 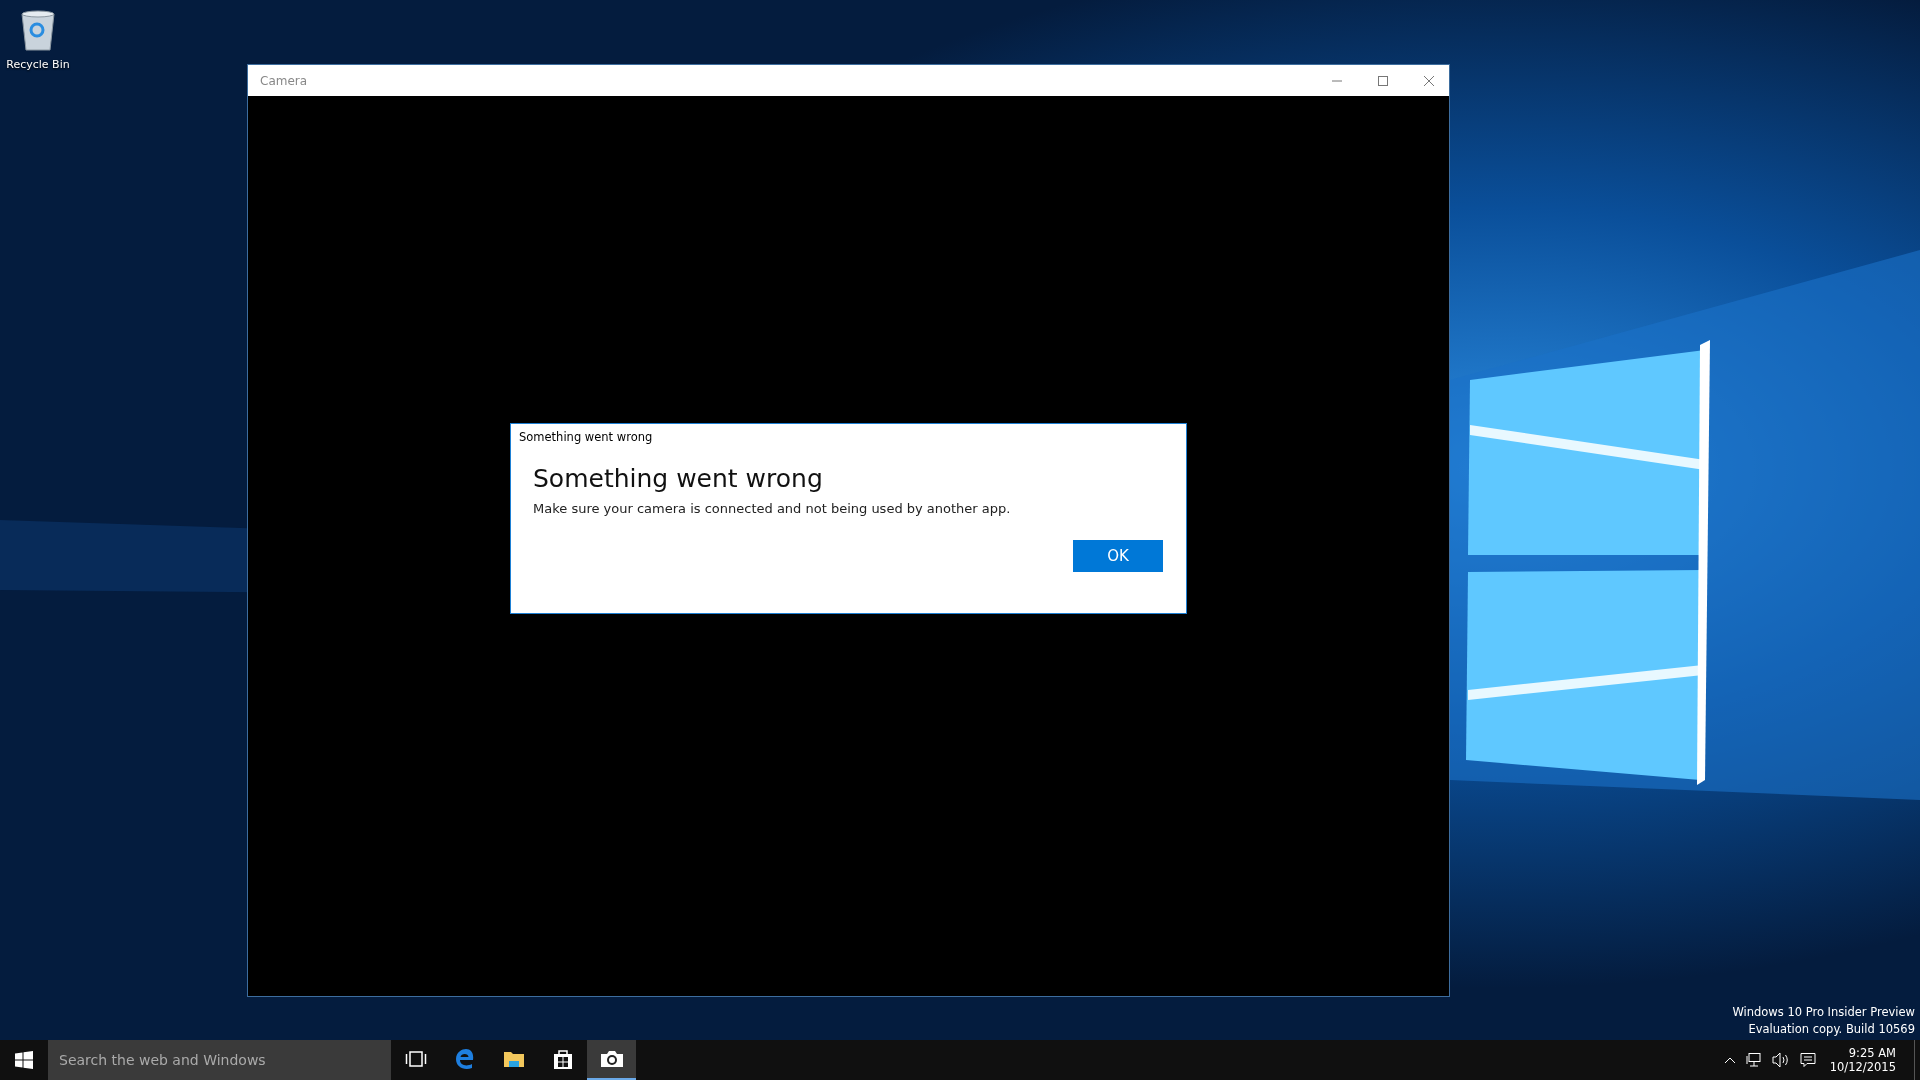 I want to click on taskbar-app-button, so click(x=611, y=1060).